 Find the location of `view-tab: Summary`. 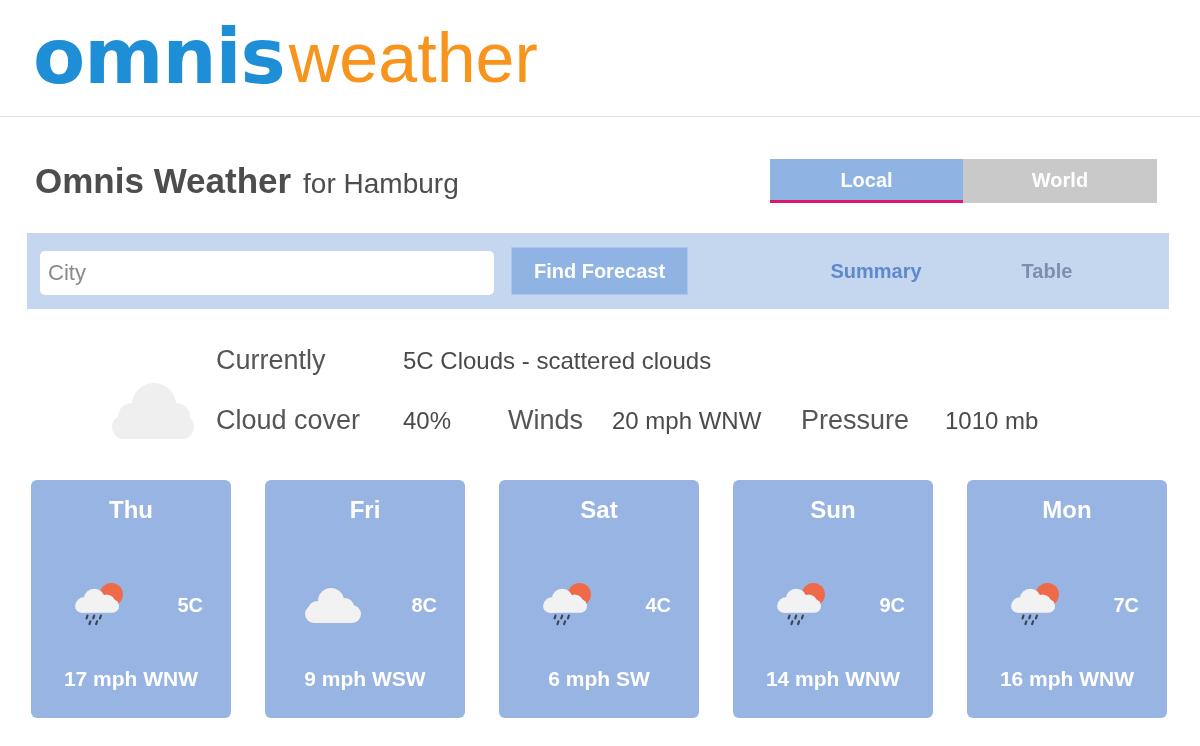

view-tab: Summary is located at coordinates (876, 270).